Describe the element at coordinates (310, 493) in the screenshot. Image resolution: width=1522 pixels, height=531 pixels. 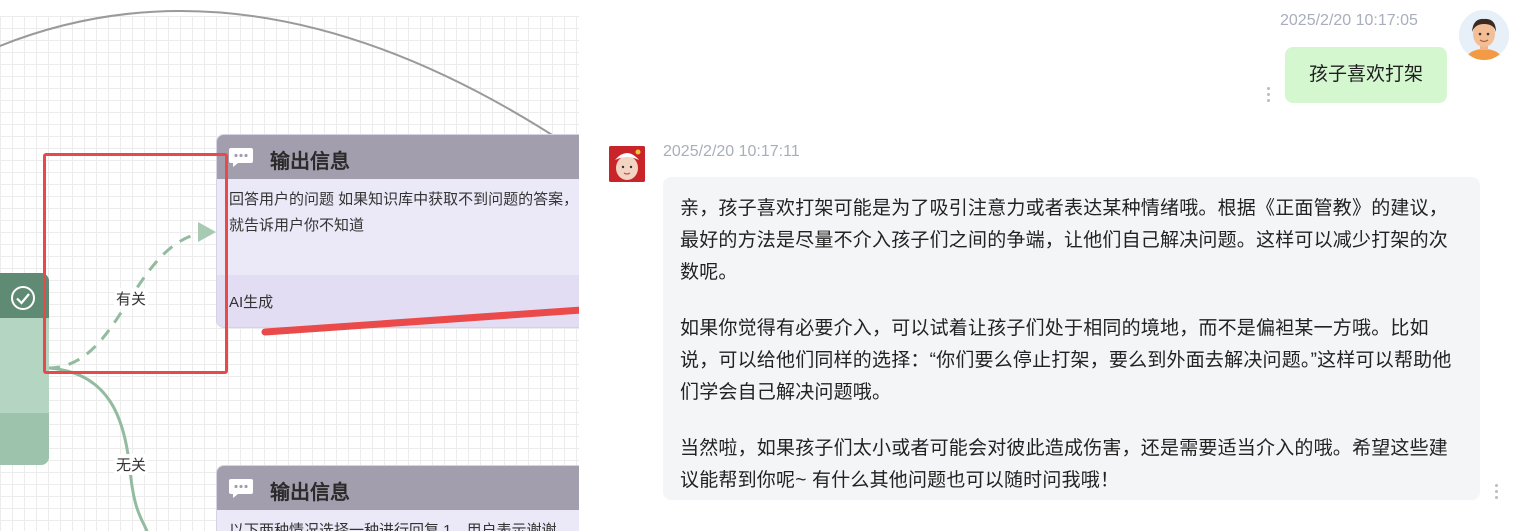
I see `output-node-2-title: 输出信息` at that location.